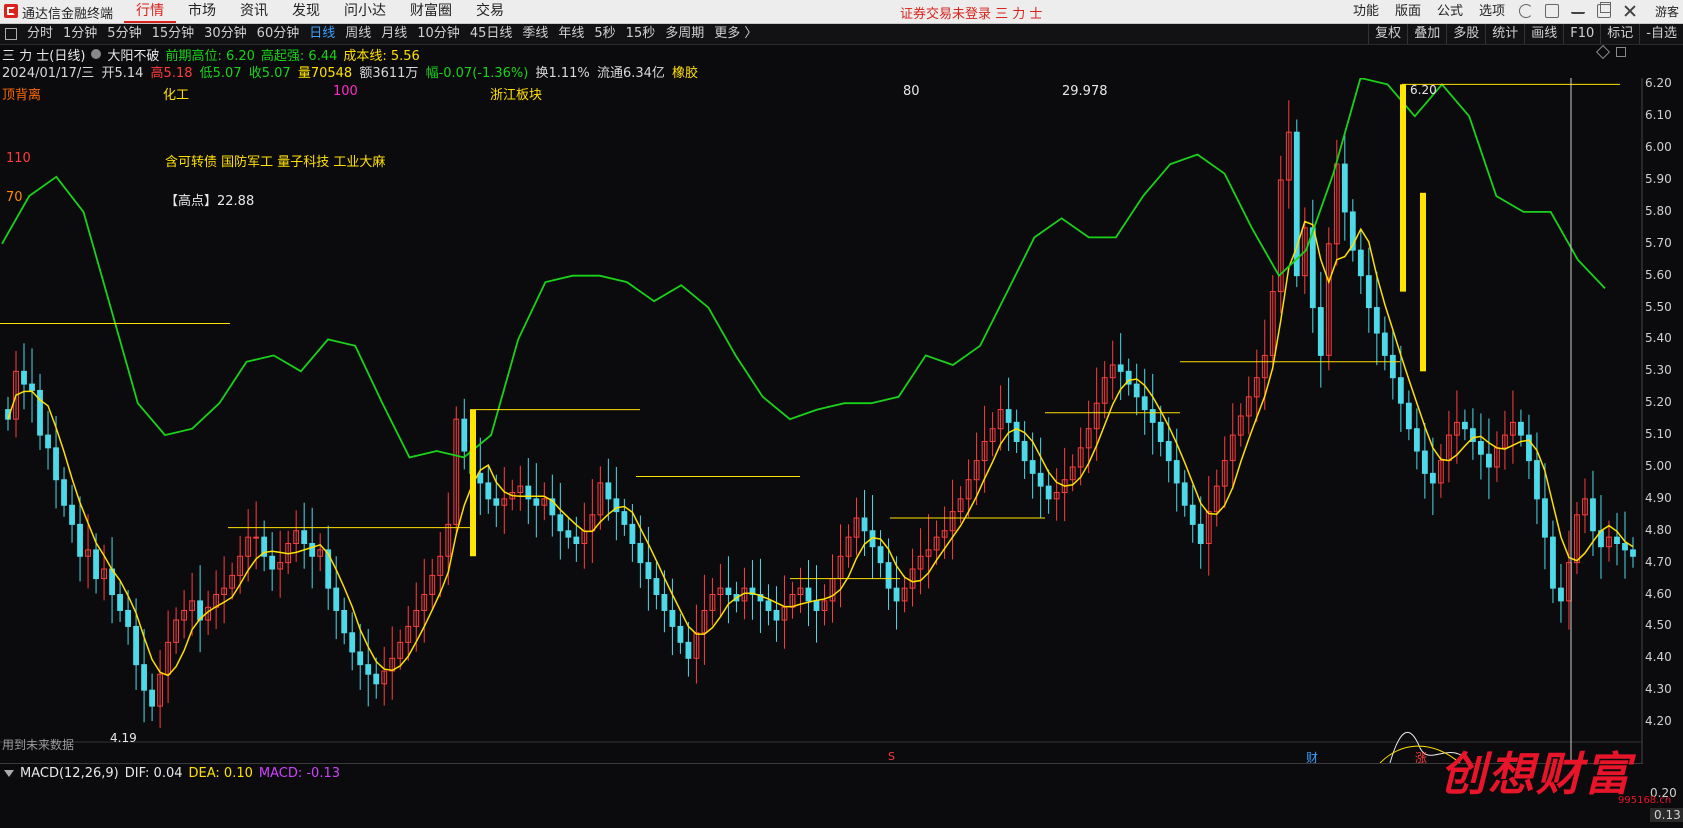 The height and width of the screenshot is (828, 1683). Describe the element at coordinates (1526, 11) in the screenshot. I see `refresh-icon` at that location.